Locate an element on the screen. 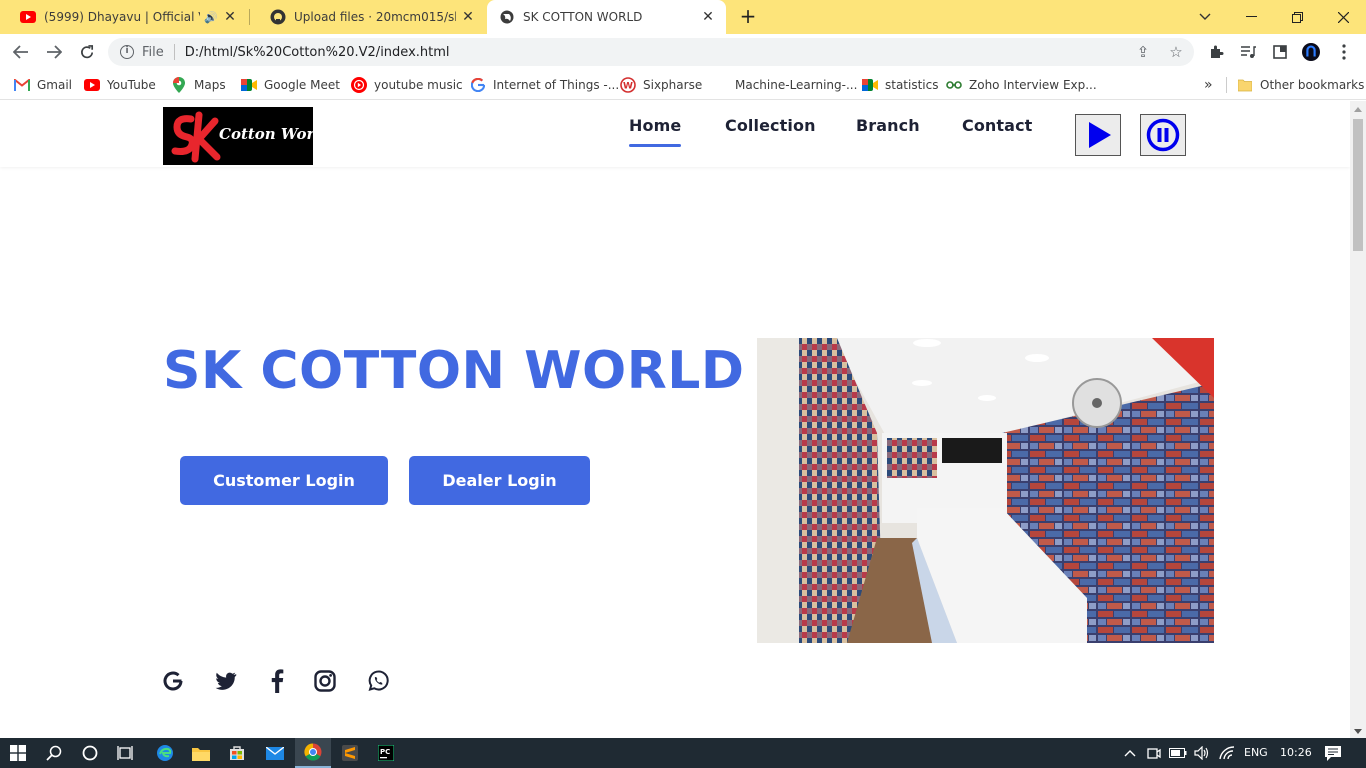  tab-title: (5999) Dhayavu | Official Video is located at coordinates (122, 17).